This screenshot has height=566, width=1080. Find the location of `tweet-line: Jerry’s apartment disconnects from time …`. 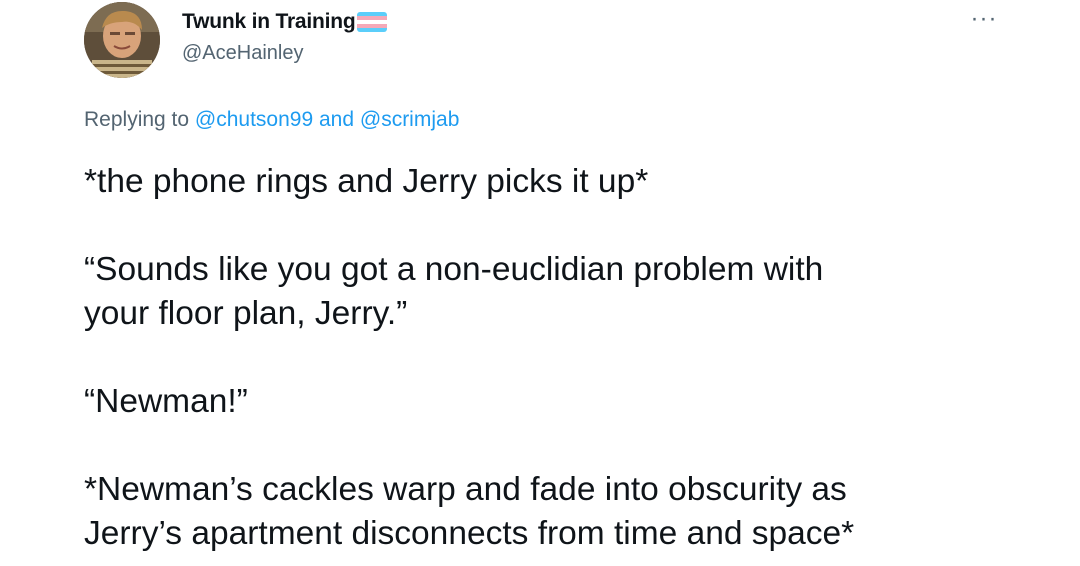

tweet-line: Jerry’s apartment disconnects from time … is located at coordinates (469, 533).